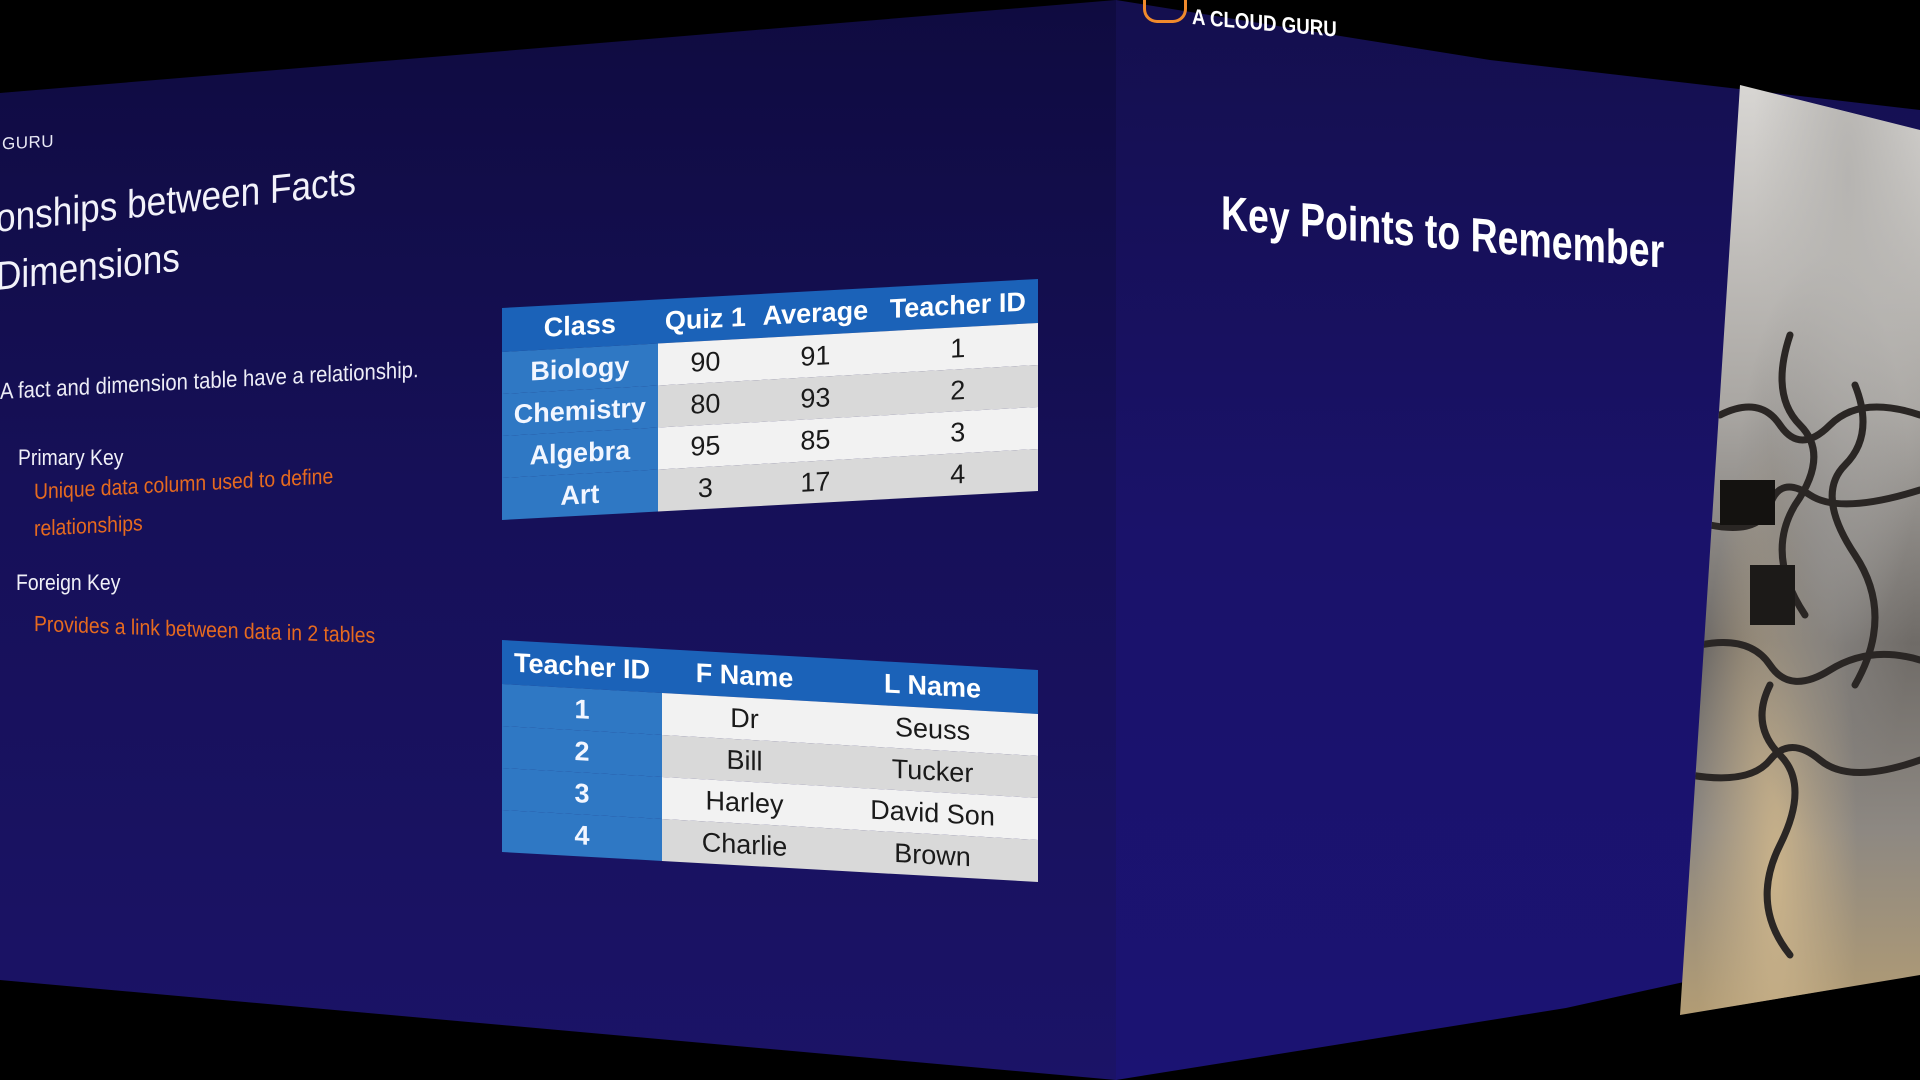  What do you see at coordinates (28, 142) in the screenshot?
I see `brand-label: GURU` at bounding box center [28, 142].